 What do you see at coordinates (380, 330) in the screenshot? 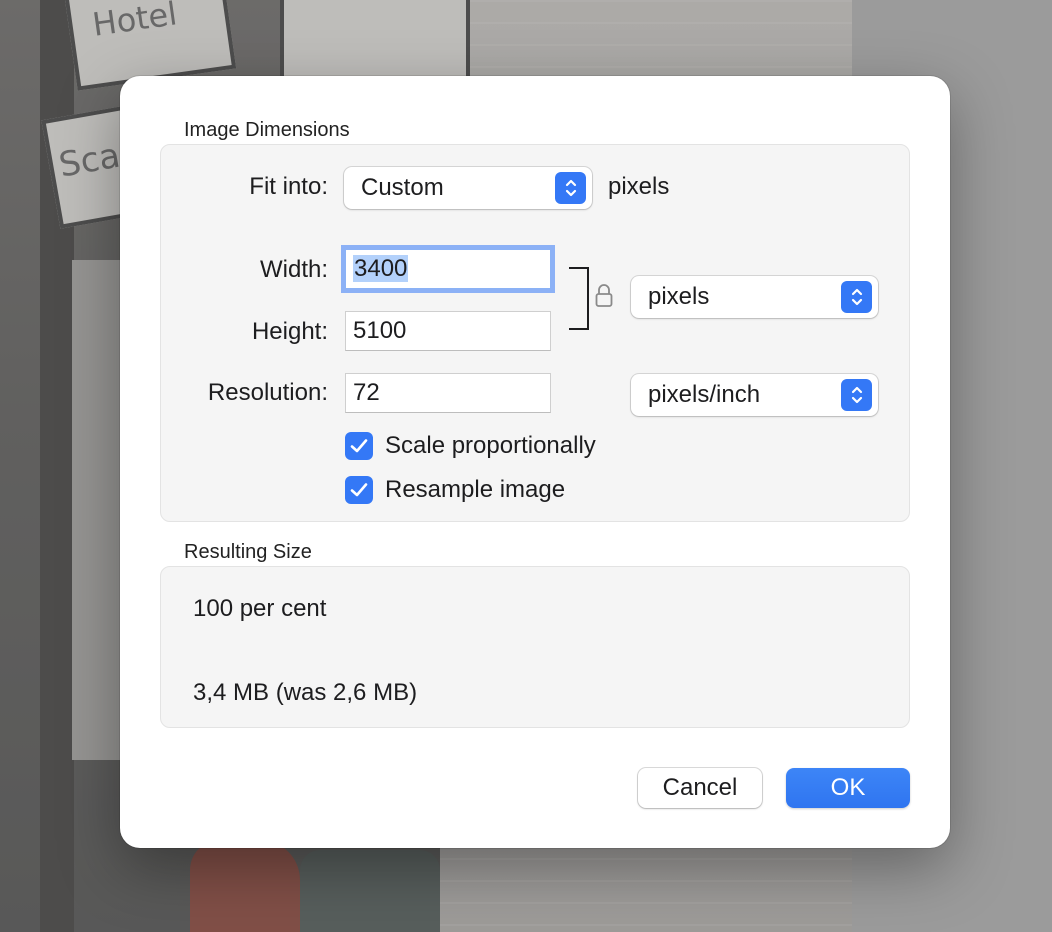
I see `height-value: 5100` at bounding box center [380, 330].